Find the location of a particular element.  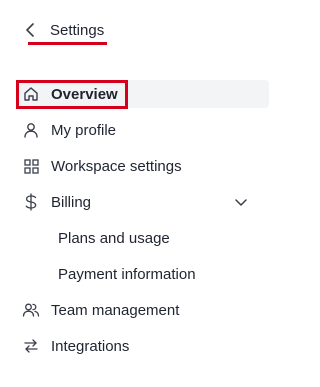

nav-item-workspace-settings: Workspace settings is located at coordinates (142, 166).